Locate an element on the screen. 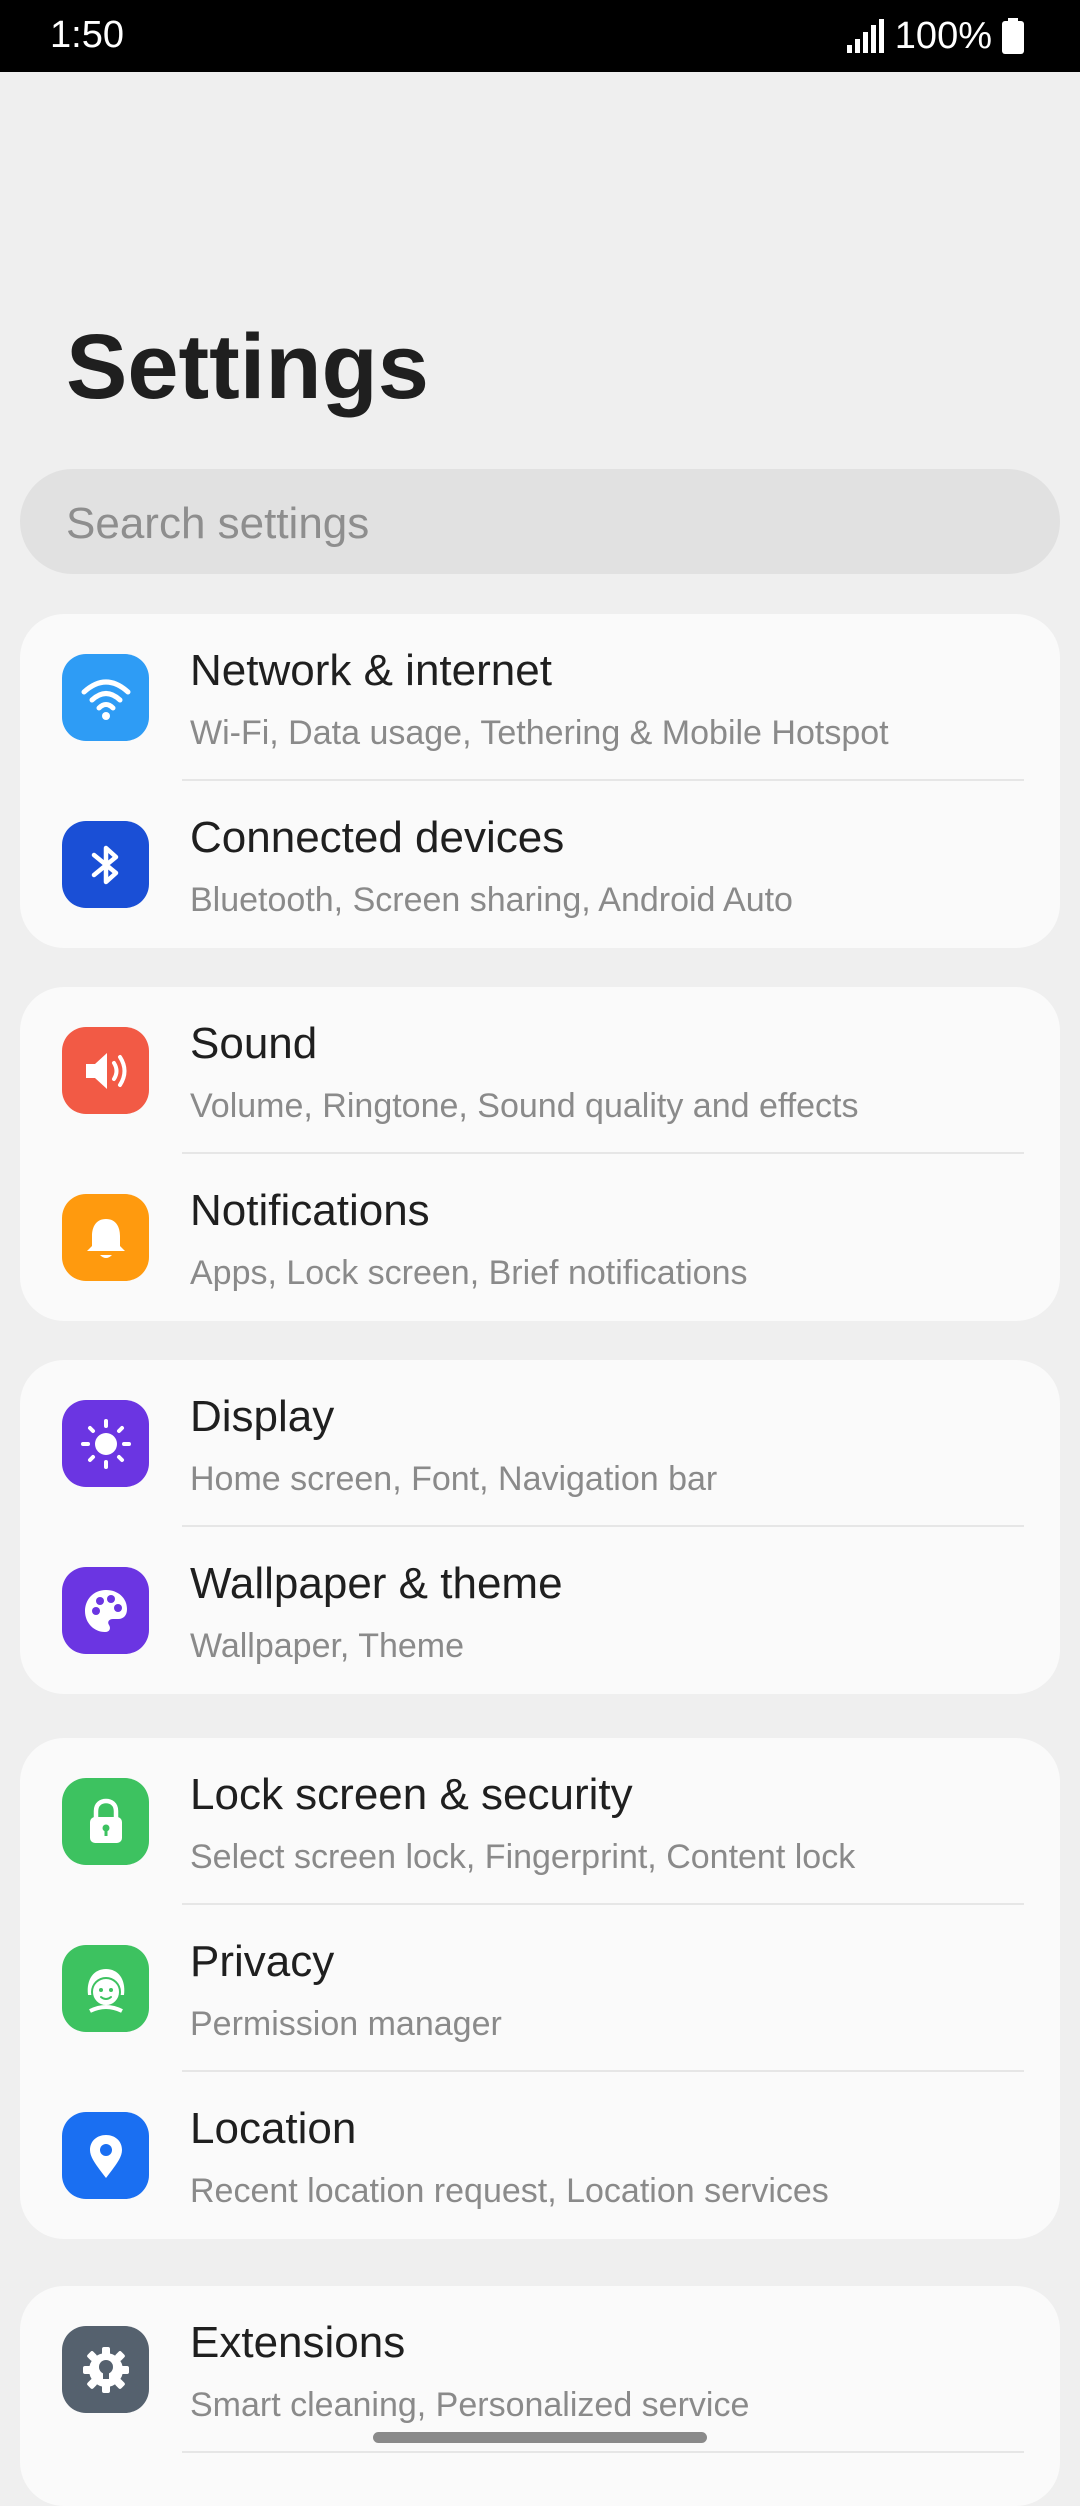 The image size is (1080, 2506). item-title: Display is located at coordinates (262, 1416).